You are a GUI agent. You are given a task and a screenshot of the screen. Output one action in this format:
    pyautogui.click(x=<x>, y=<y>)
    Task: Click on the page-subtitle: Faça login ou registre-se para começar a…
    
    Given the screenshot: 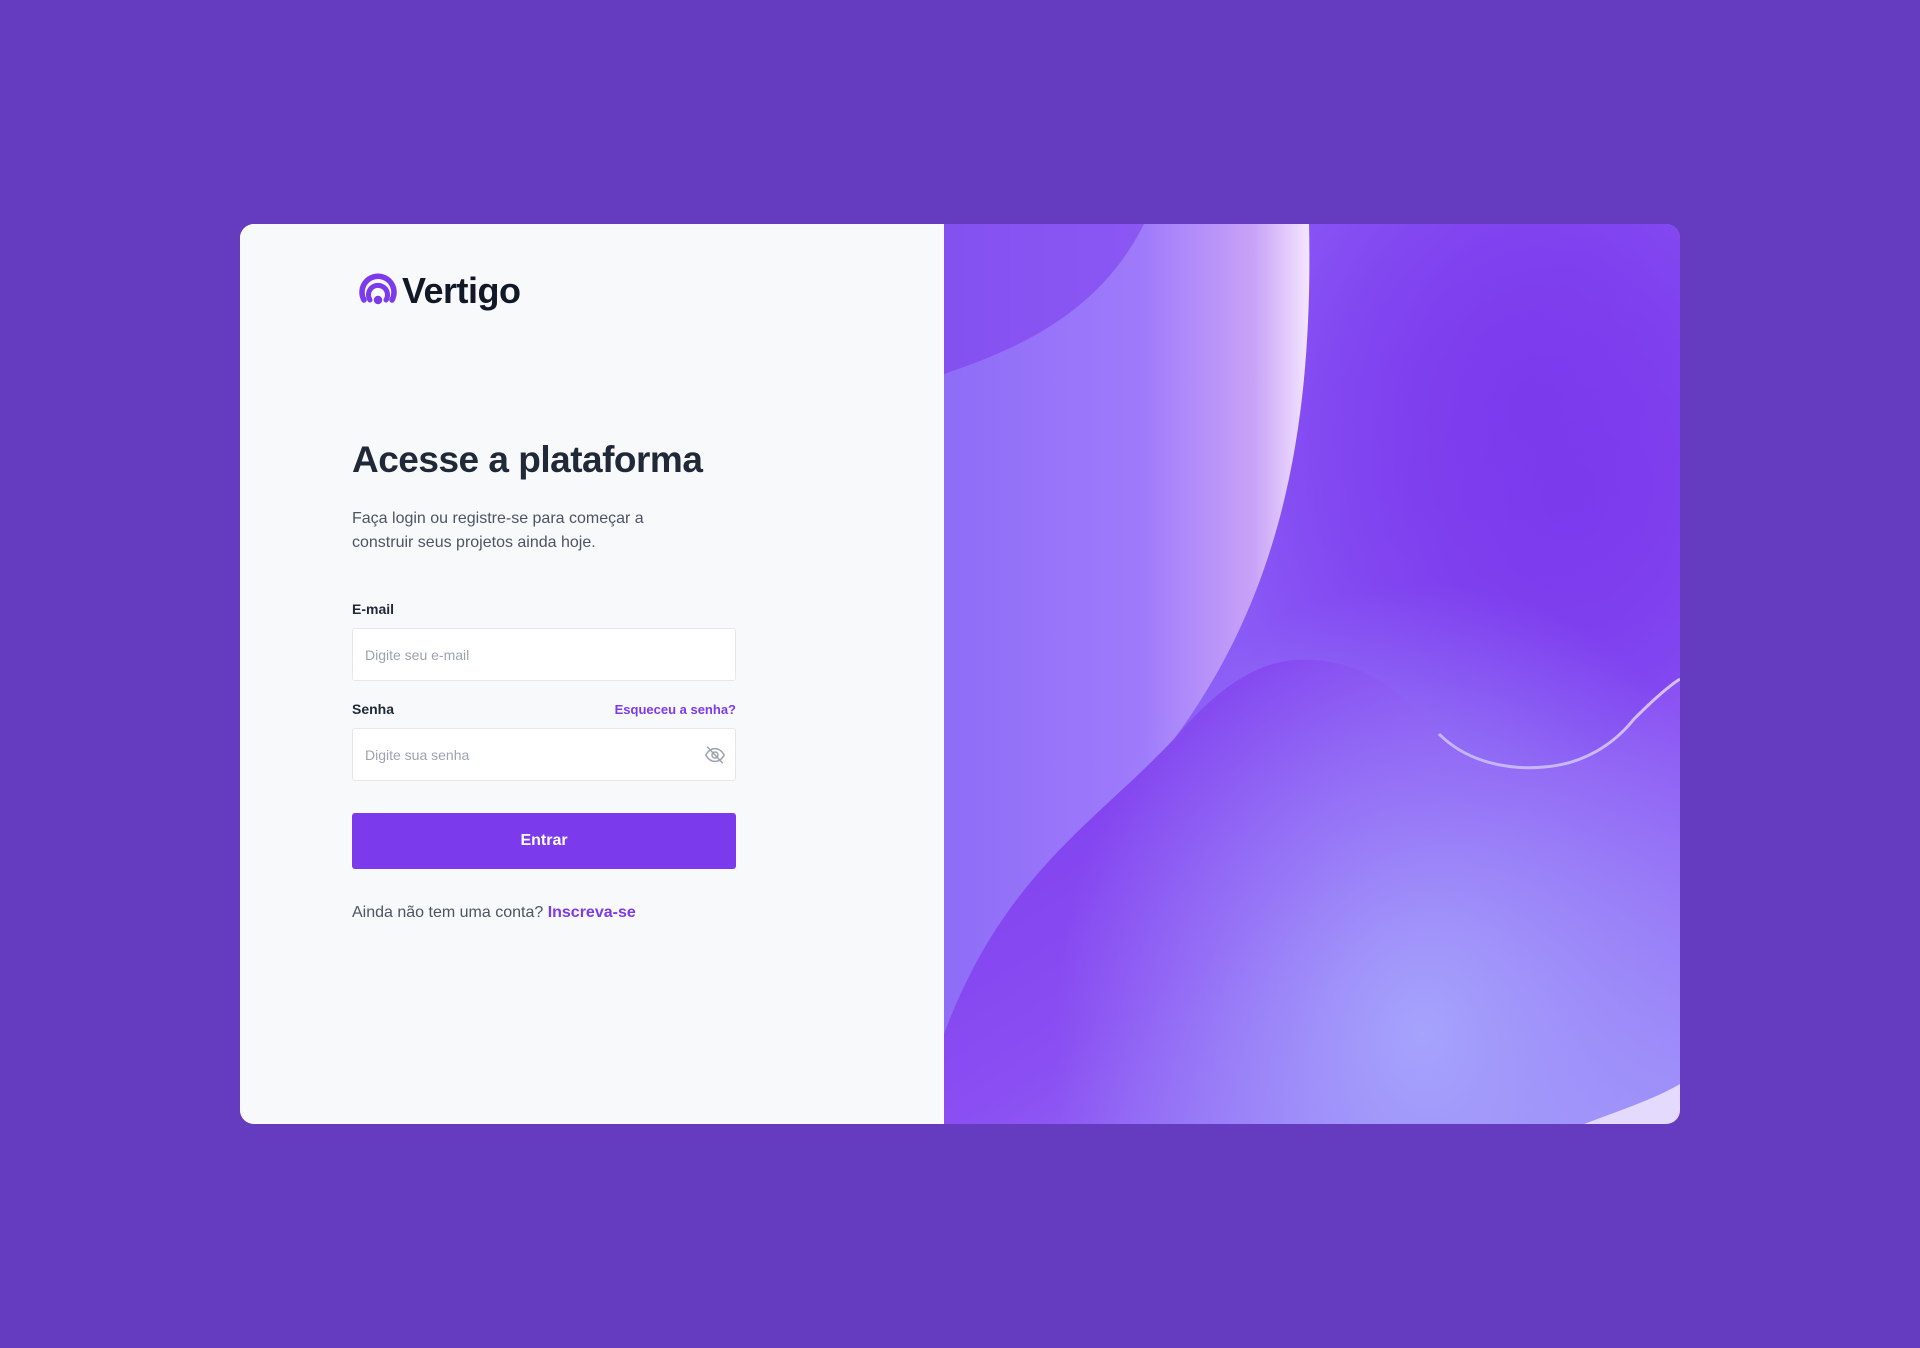 What is the action you would take?
    pyautogui.click(x=498, y=530)
    